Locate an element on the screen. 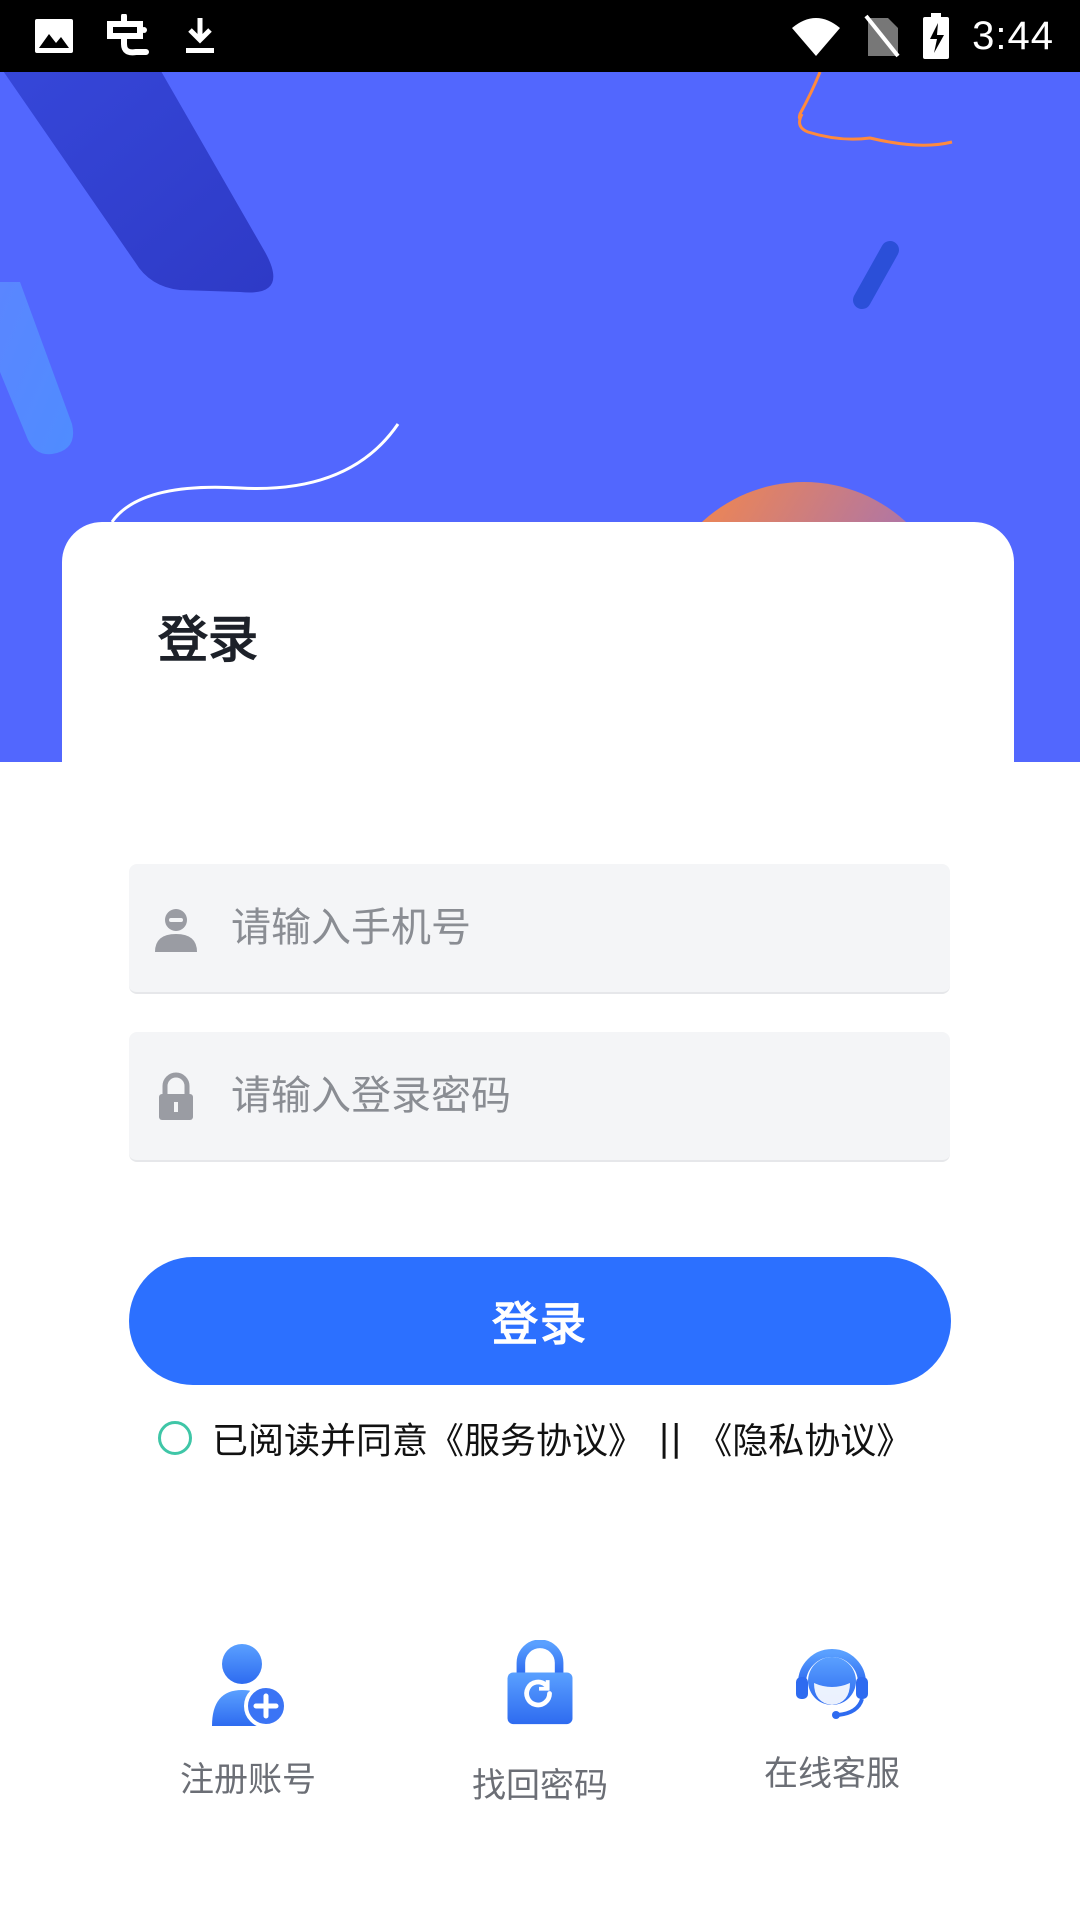 The width and height of the screenshot is (1080, 1920). service-agreement-link: 《服务协议》 is located at coordinates (536, 1438).